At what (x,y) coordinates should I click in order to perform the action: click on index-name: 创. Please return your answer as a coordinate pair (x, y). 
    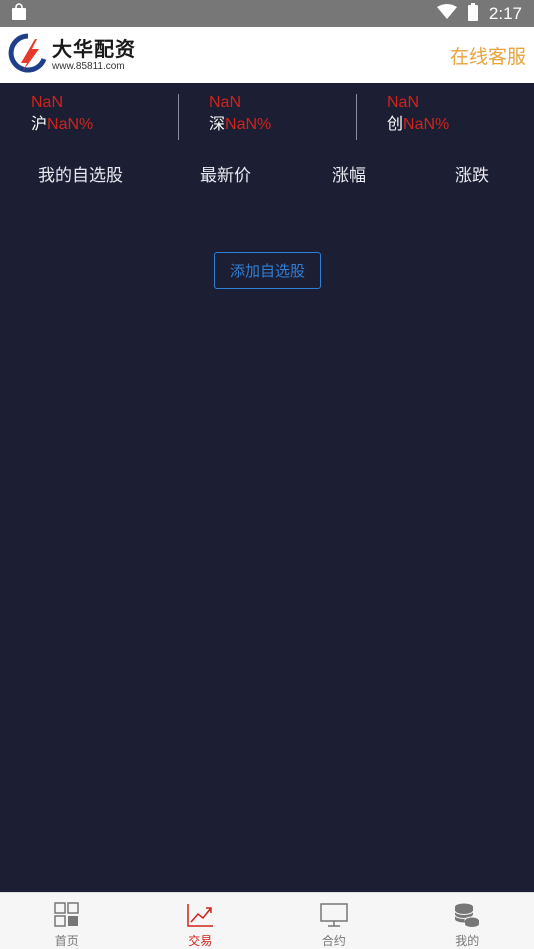
    Looking at the image, I should click on (395, 123).